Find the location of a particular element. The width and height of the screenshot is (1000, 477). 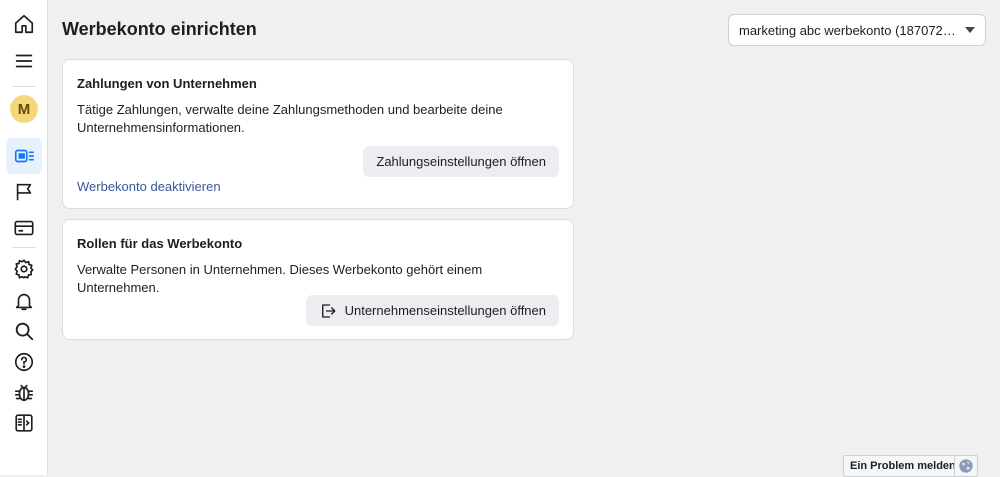

panel-toggle-icon is located at coordinates (24, 423).